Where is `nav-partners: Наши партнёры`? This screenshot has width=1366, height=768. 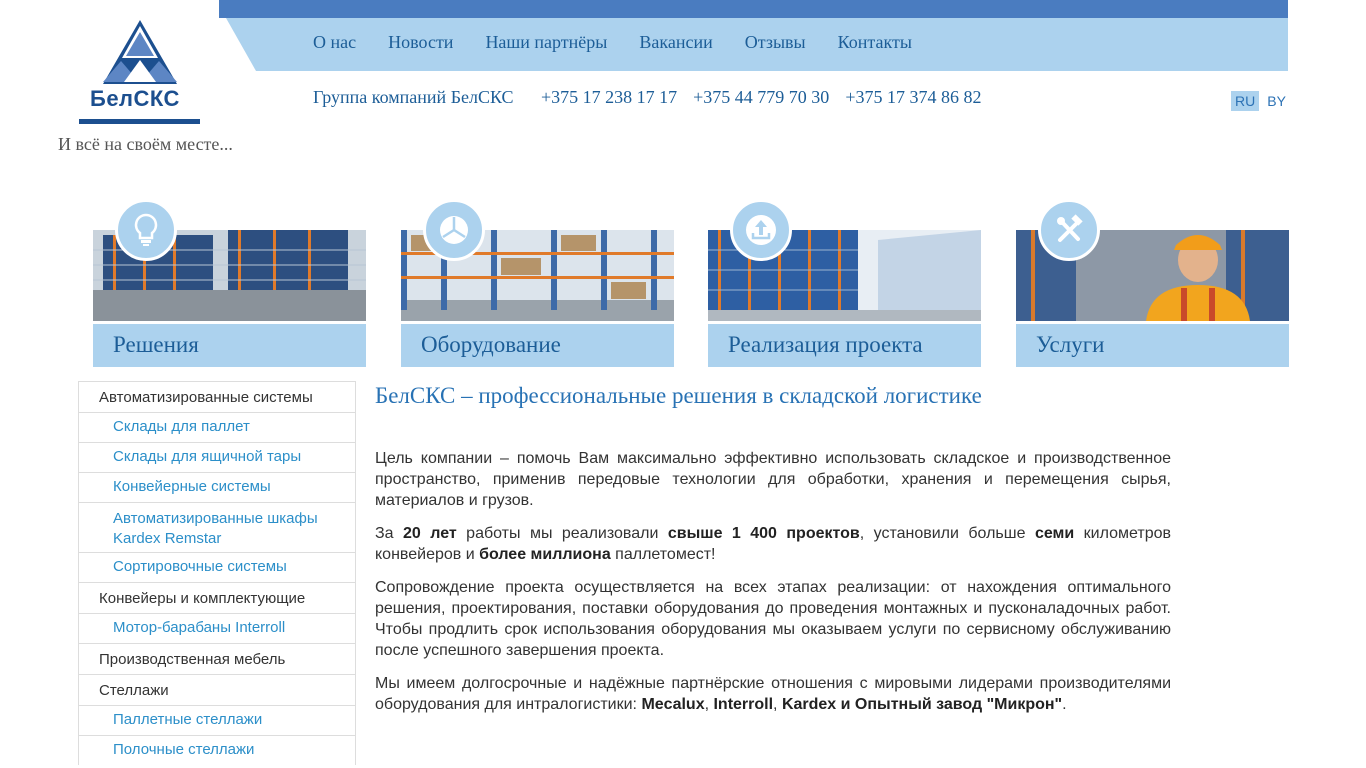 nav-partners: Наши партнёры is located at coordinates (546, 42).